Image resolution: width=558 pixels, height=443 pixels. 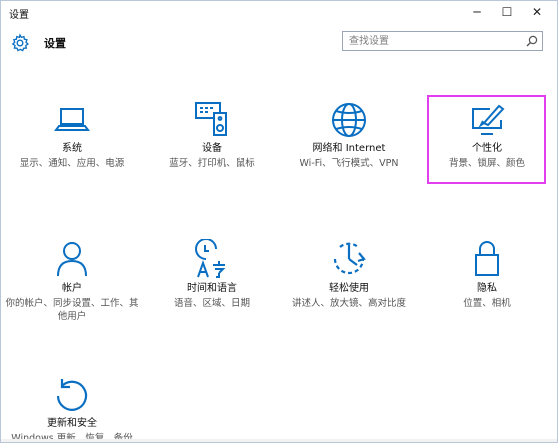 What do you see at coordinates (212, 288) in the screenshot?
I see `tile-title: 时间和语言` at bounding box center [212, 288].